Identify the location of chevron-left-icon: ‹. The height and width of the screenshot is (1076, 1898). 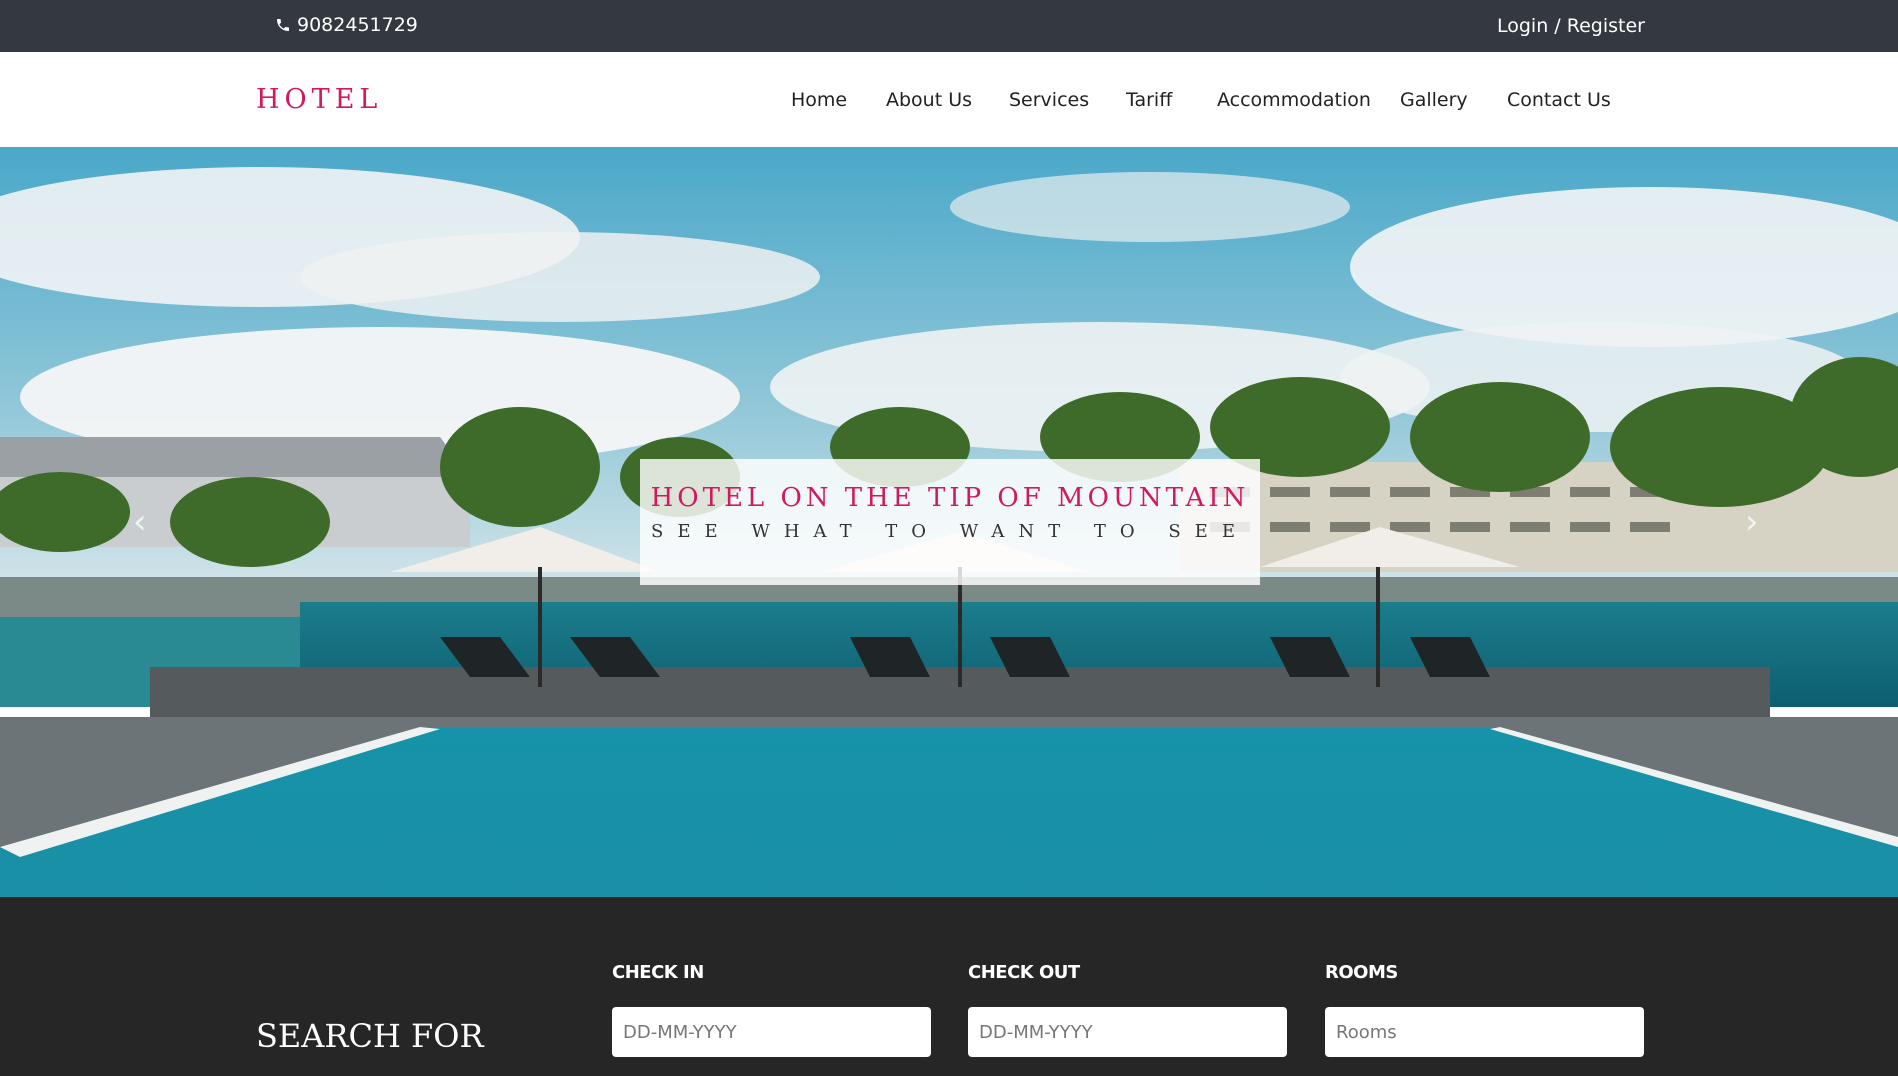
(140, 522).